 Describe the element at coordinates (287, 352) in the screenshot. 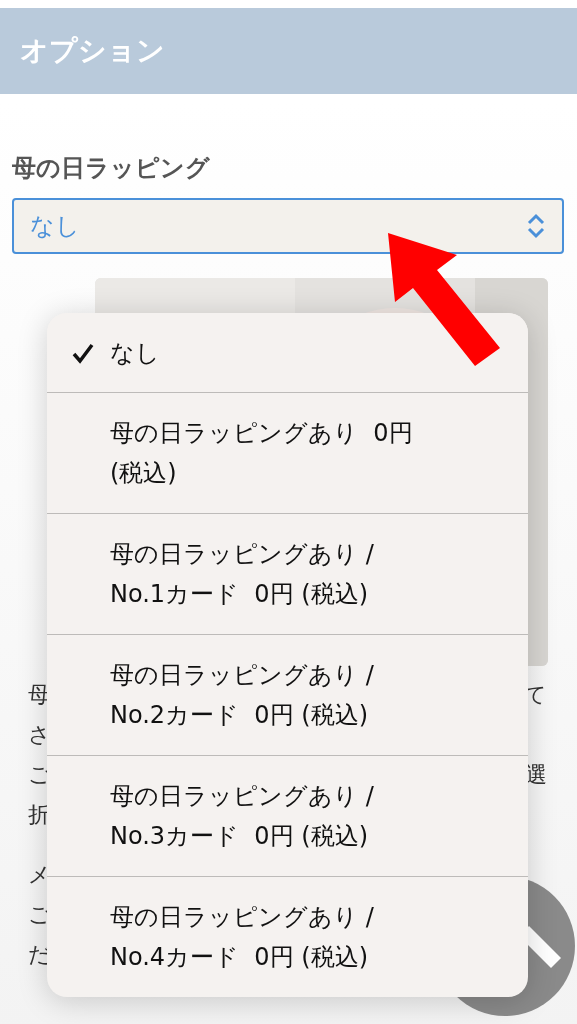

I see `menu-option: なし` at that location.